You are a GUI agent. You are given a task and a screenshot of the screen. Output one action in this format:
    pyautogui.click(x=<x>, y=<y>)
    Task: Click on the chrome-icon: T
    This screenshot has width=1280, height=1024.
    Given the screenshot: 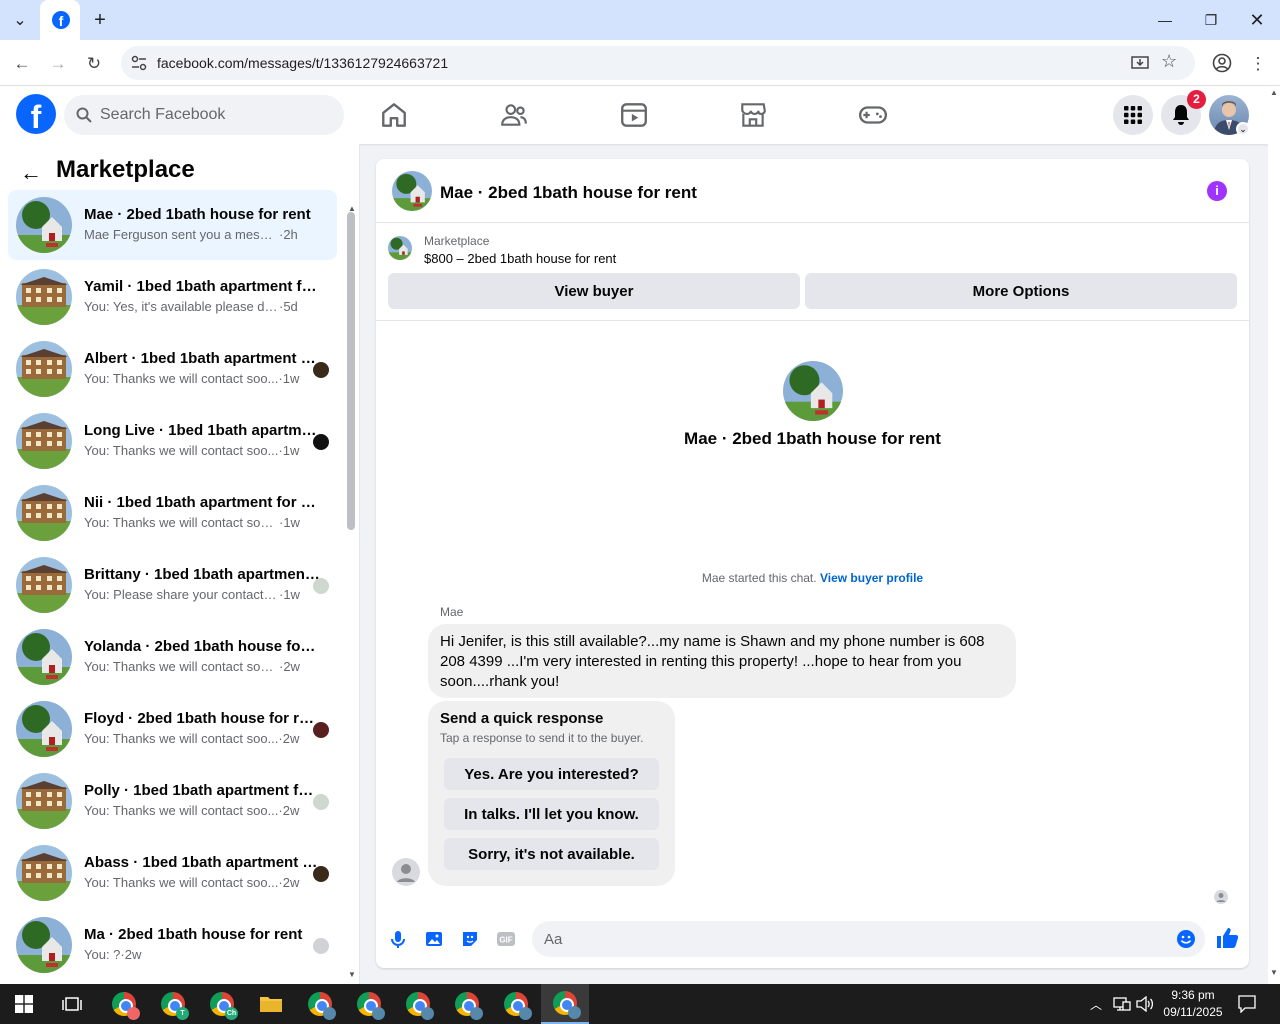 What is the action you would take?
    pyautogui.click(x=175, y=1006)
    